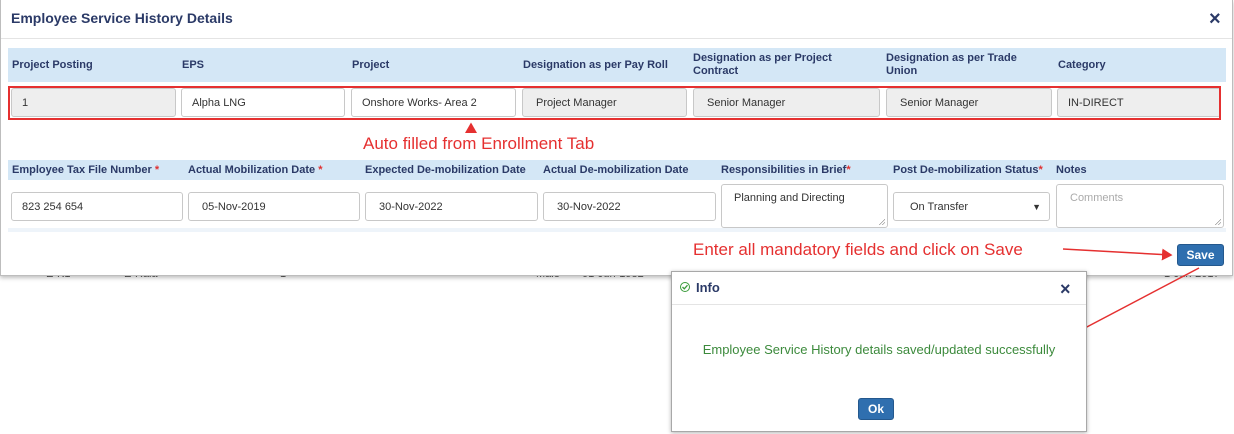 The width and height of the screenshot is (1234, 434). Describe the element at coordinates (939, 206) in the screenshot. I see `status-selected-value: On Transfer` at that location.